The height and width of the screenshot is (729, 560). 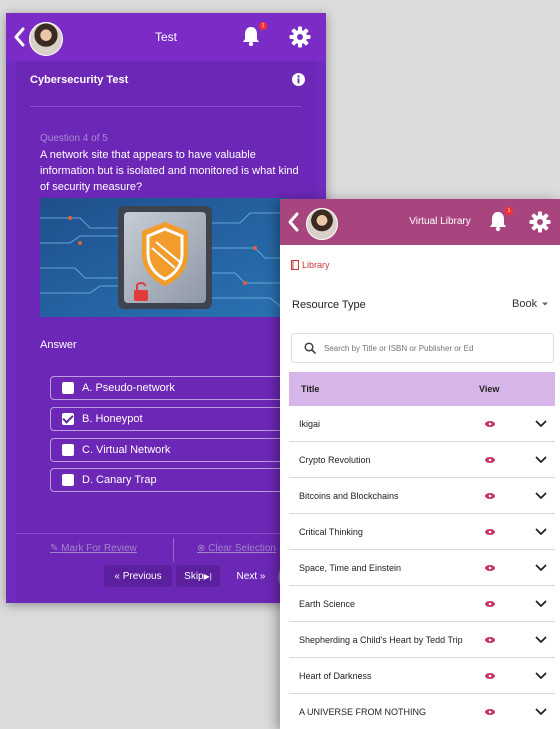 I want to click on answer-option: D. Canary Trap, so click(x=183, y=480).